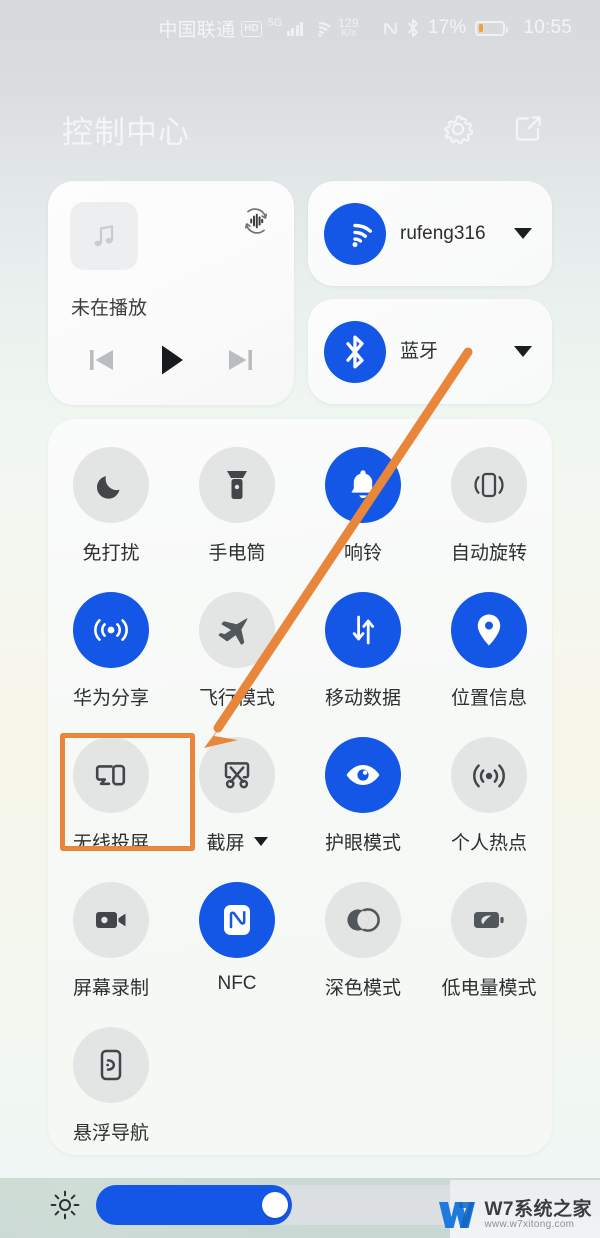 The width and height of the screenshot is (600, 1238). What do you see at coordinates (111, 553) in the screenshot?
I see `toggle-label: 免打扰` at bounding box center [111, 553].